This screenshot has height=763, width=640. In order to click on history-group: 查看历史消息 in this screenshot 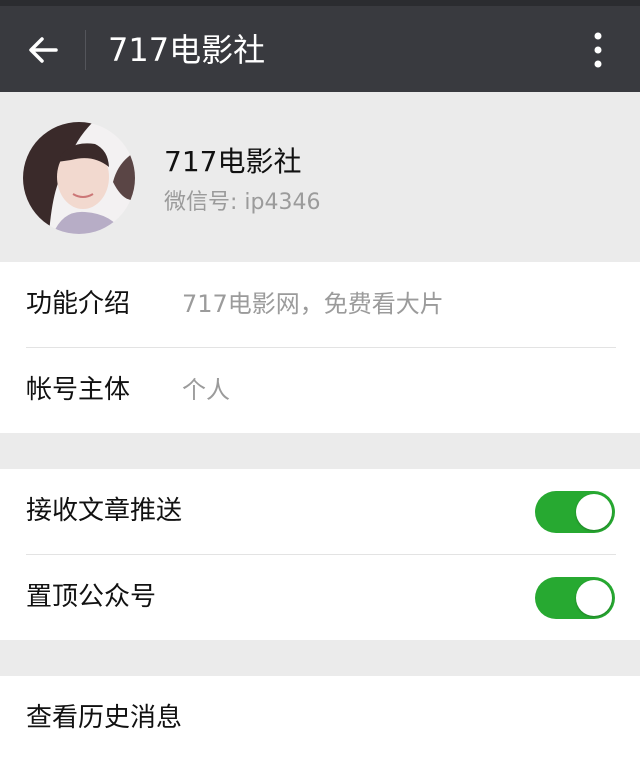, I will do `click(320, 719)`.